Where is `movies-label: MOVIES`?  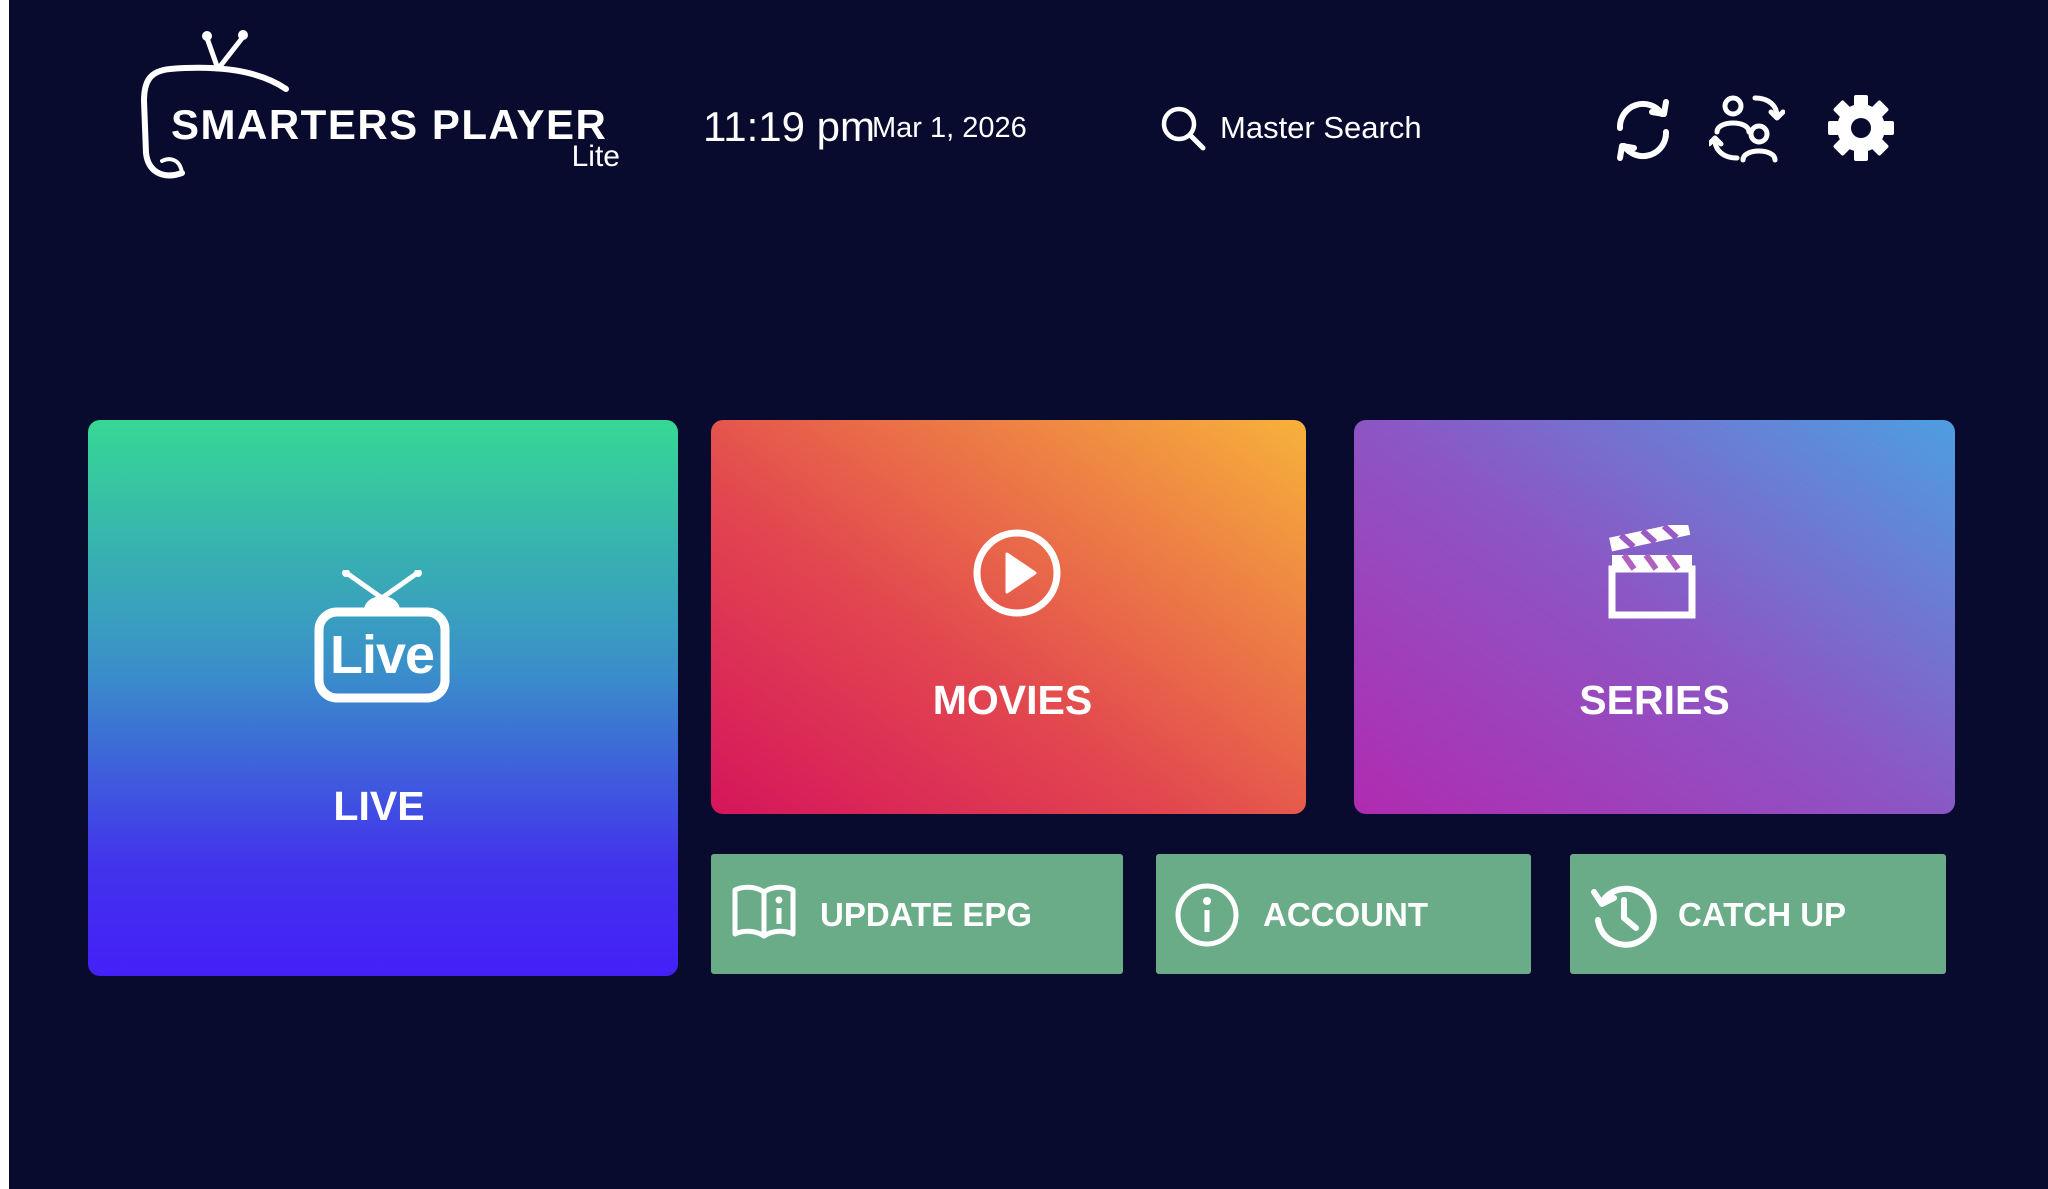
movies-label: MOVIES is located at coordinates (1012, 700).